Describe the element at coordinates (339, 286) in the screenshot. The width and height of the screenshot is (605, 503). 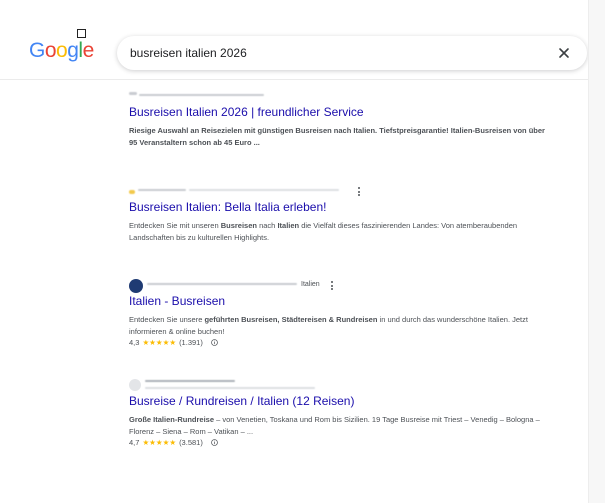
I see `result-source: Italien` at that location.